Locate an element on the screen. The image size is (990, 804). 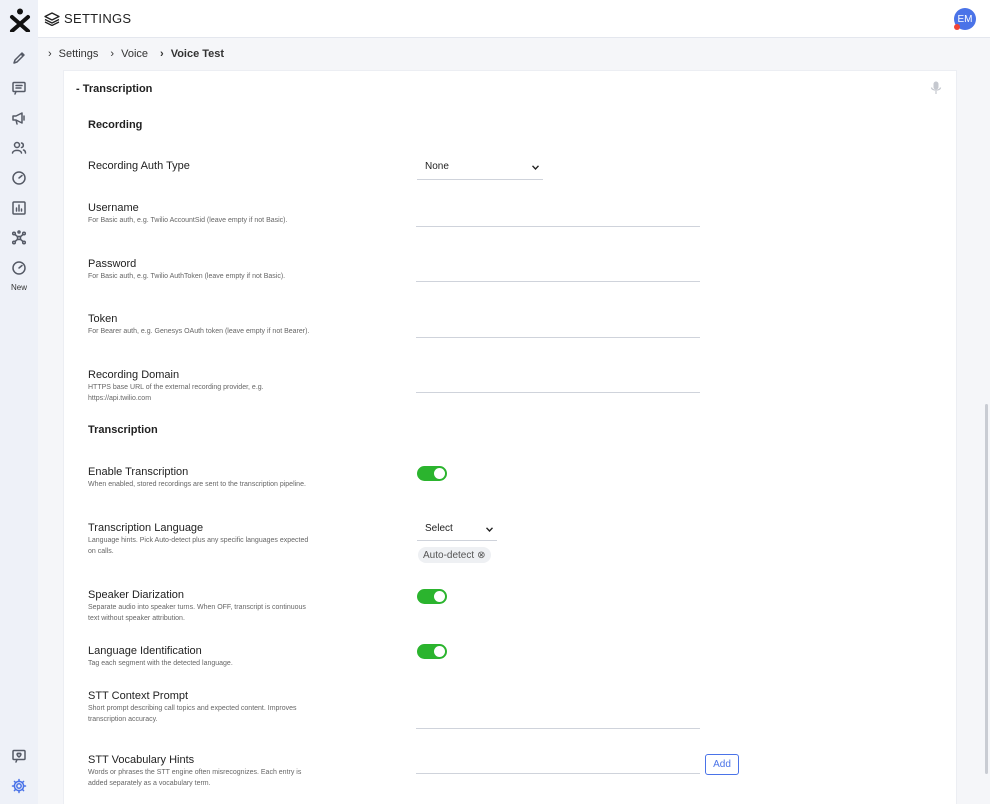
breadcrumb-label: Voice is located at coordinates (135, 54).